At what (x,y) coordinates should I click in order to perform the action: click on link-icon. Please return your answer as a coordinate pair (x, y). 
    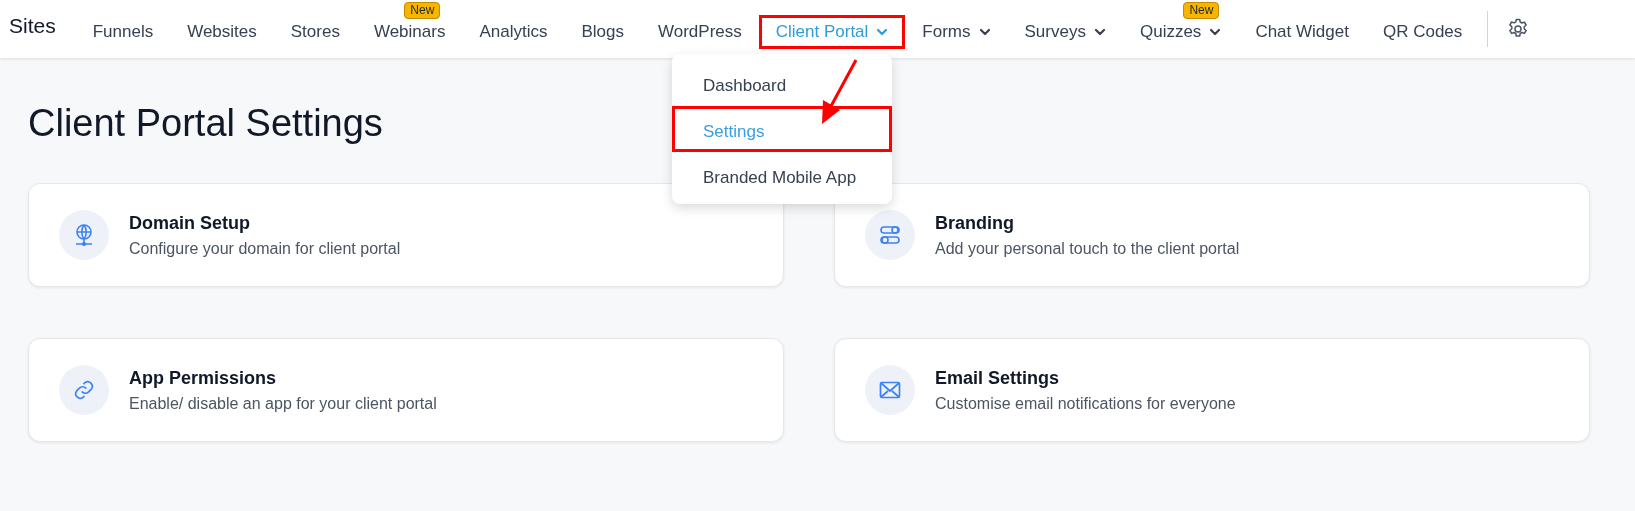
    Looking at the image, I should click on (84, 390).